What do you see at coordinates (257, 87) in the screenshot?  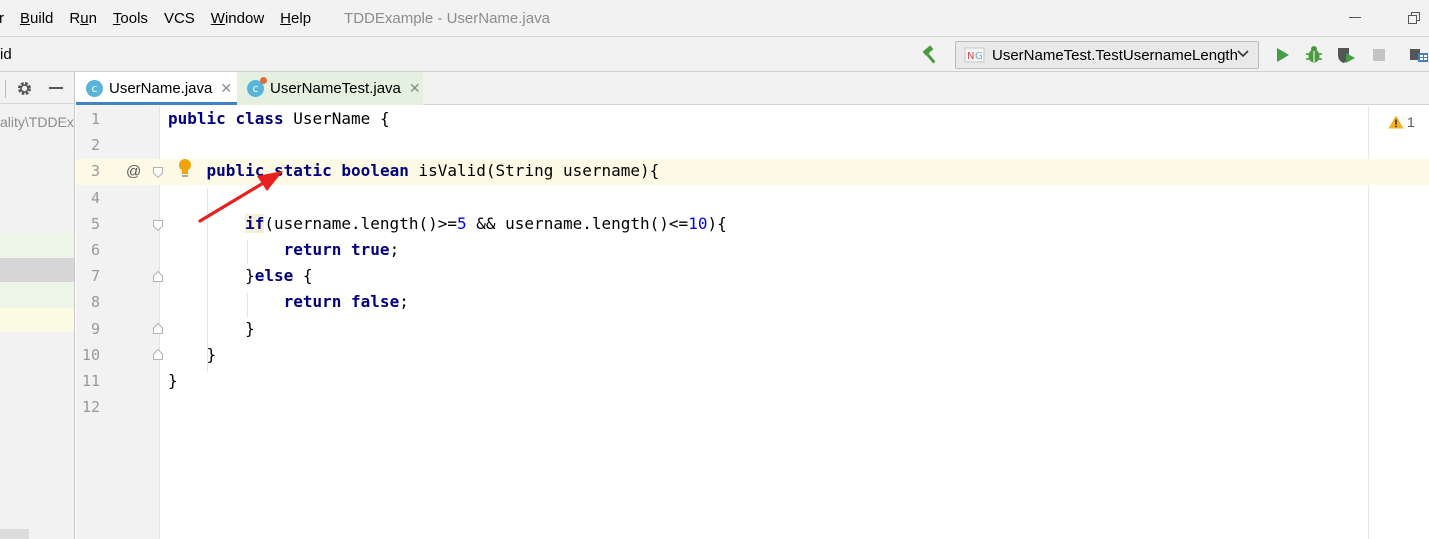 I see `test-class-icon: c` at bounding box center [257, 87].